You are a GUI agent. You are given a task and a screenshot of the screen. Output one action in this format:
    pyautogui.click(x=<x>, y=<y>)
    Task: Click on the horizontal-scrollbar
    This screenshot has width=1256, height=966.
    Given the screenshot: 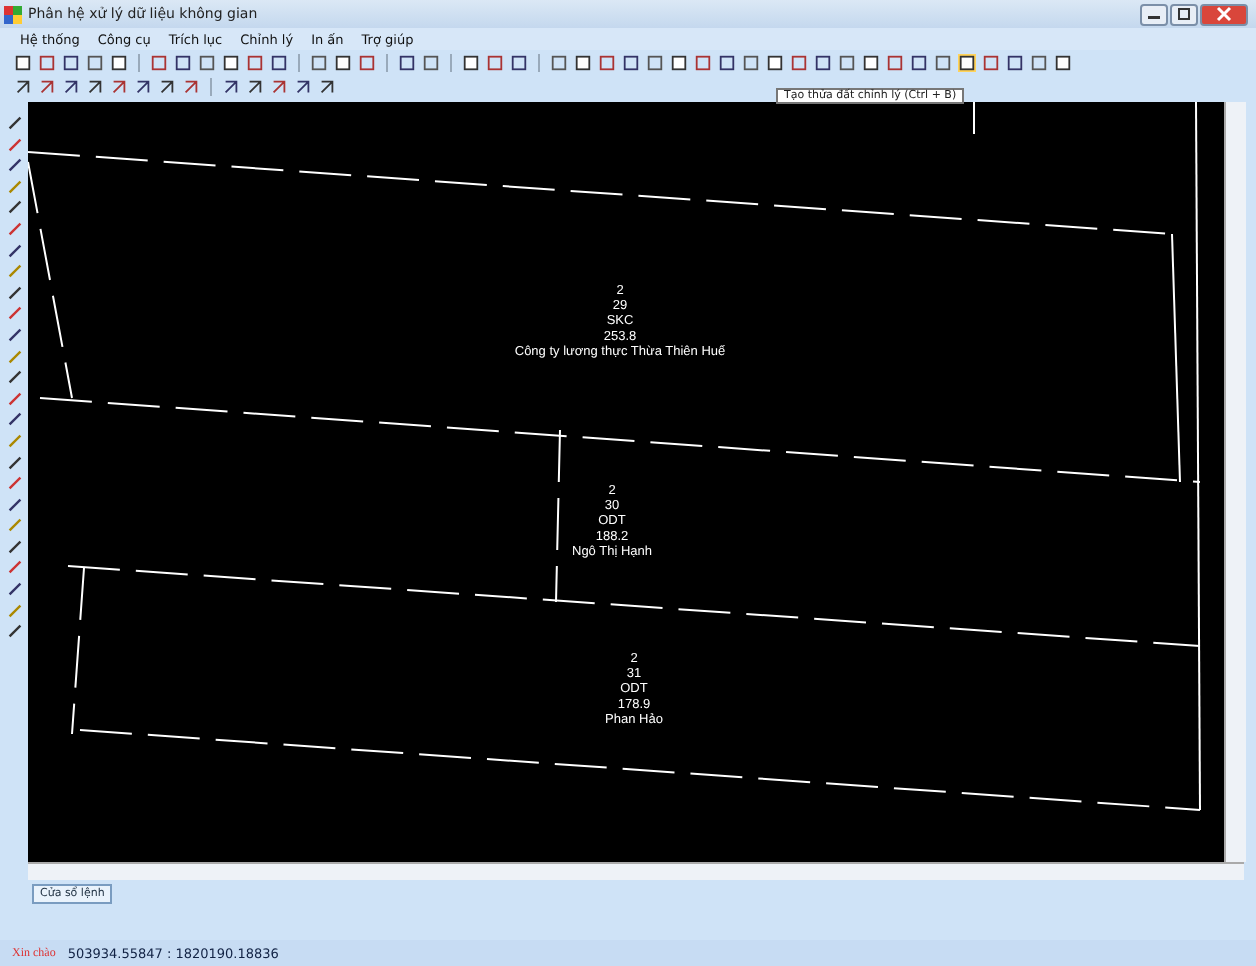 What is the action you would take?
    pyautogui.click(x=636, y=871)
    